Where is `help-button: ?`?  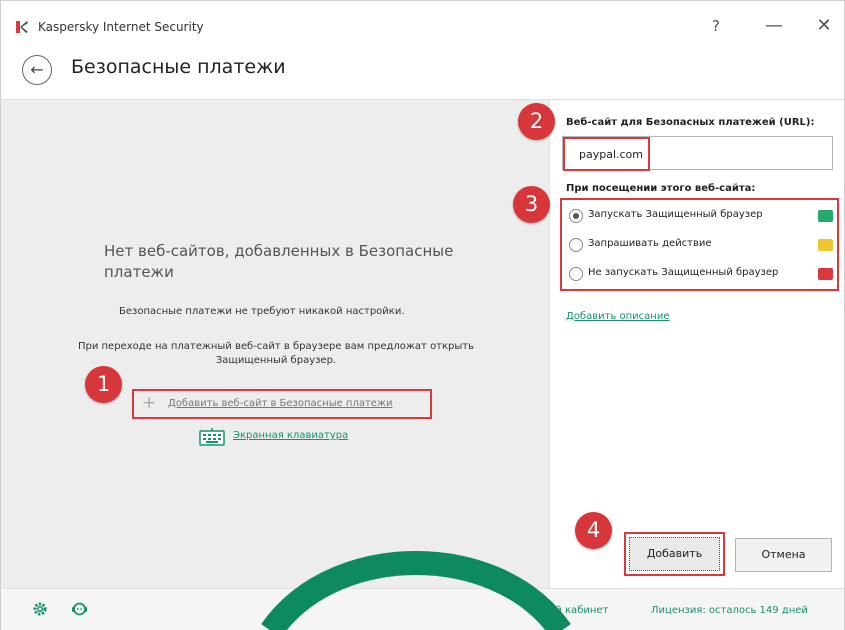 help-button: ? is located at coordinates (716, 26).